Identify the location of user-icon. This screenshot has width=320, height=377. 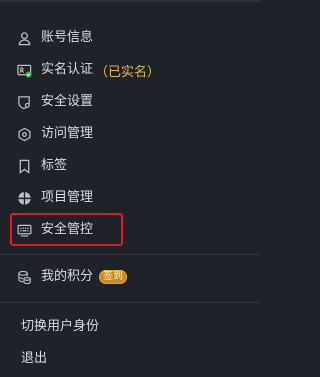
(24, 38).